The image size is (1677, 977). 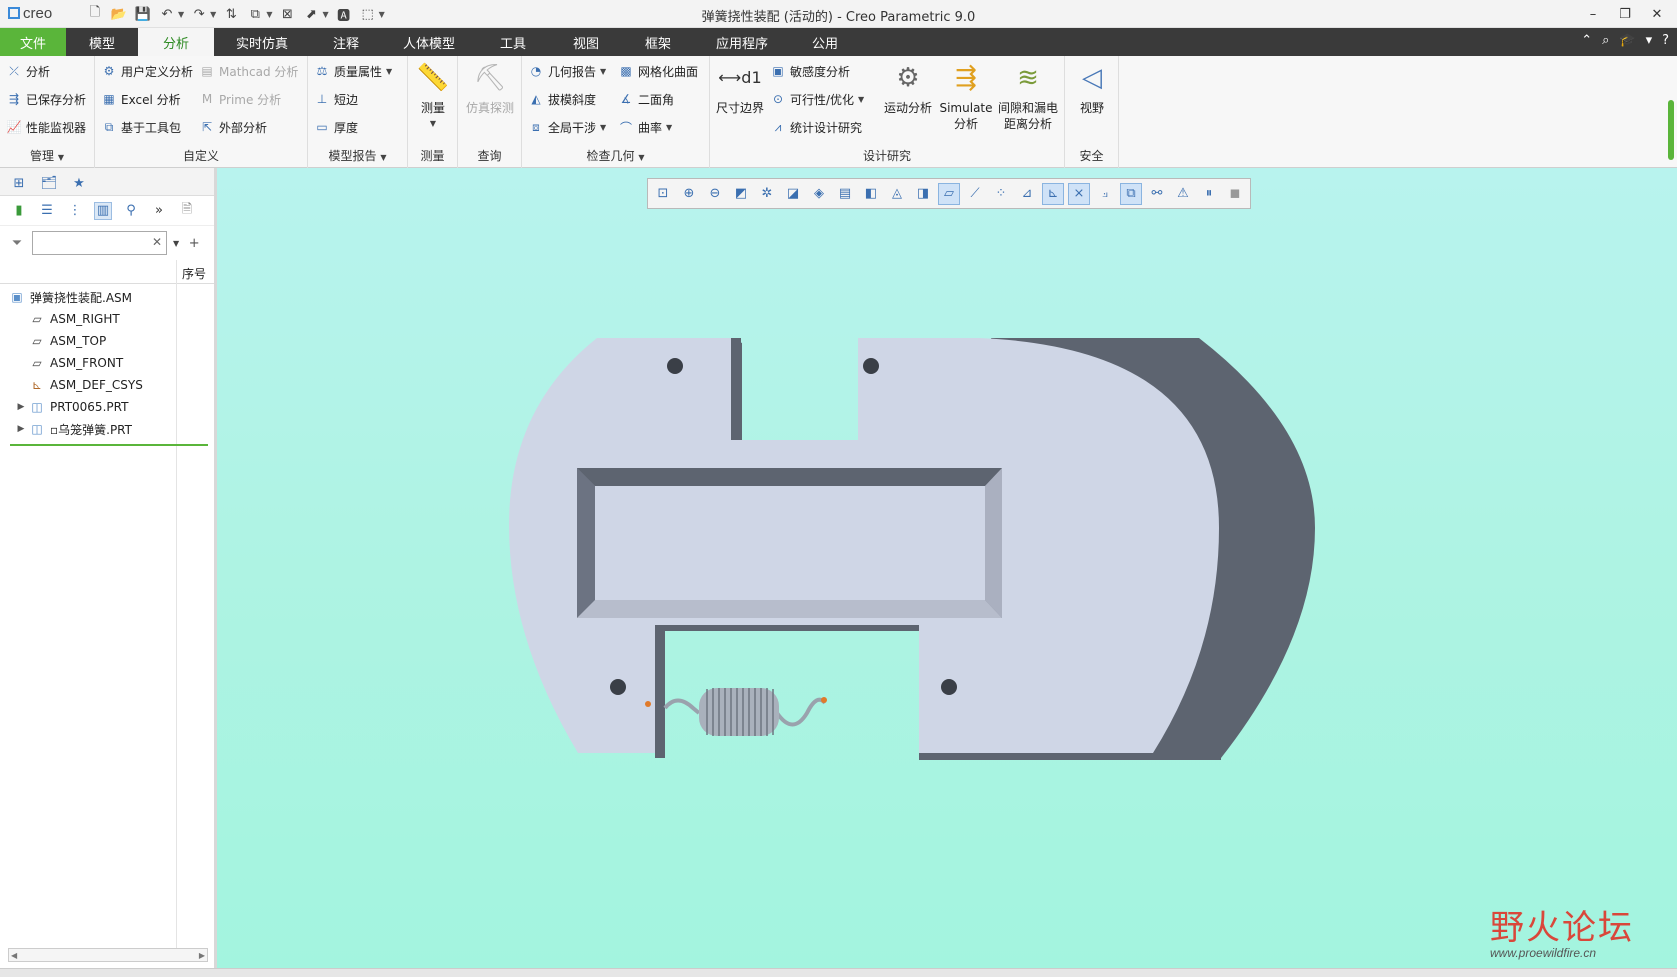 What do you see at coordinates (107, 407) in the screenshot?
I see `tree-item-prt0065: ▶ ◫ PRT0065.PRT` at bounding box center [107, 407].